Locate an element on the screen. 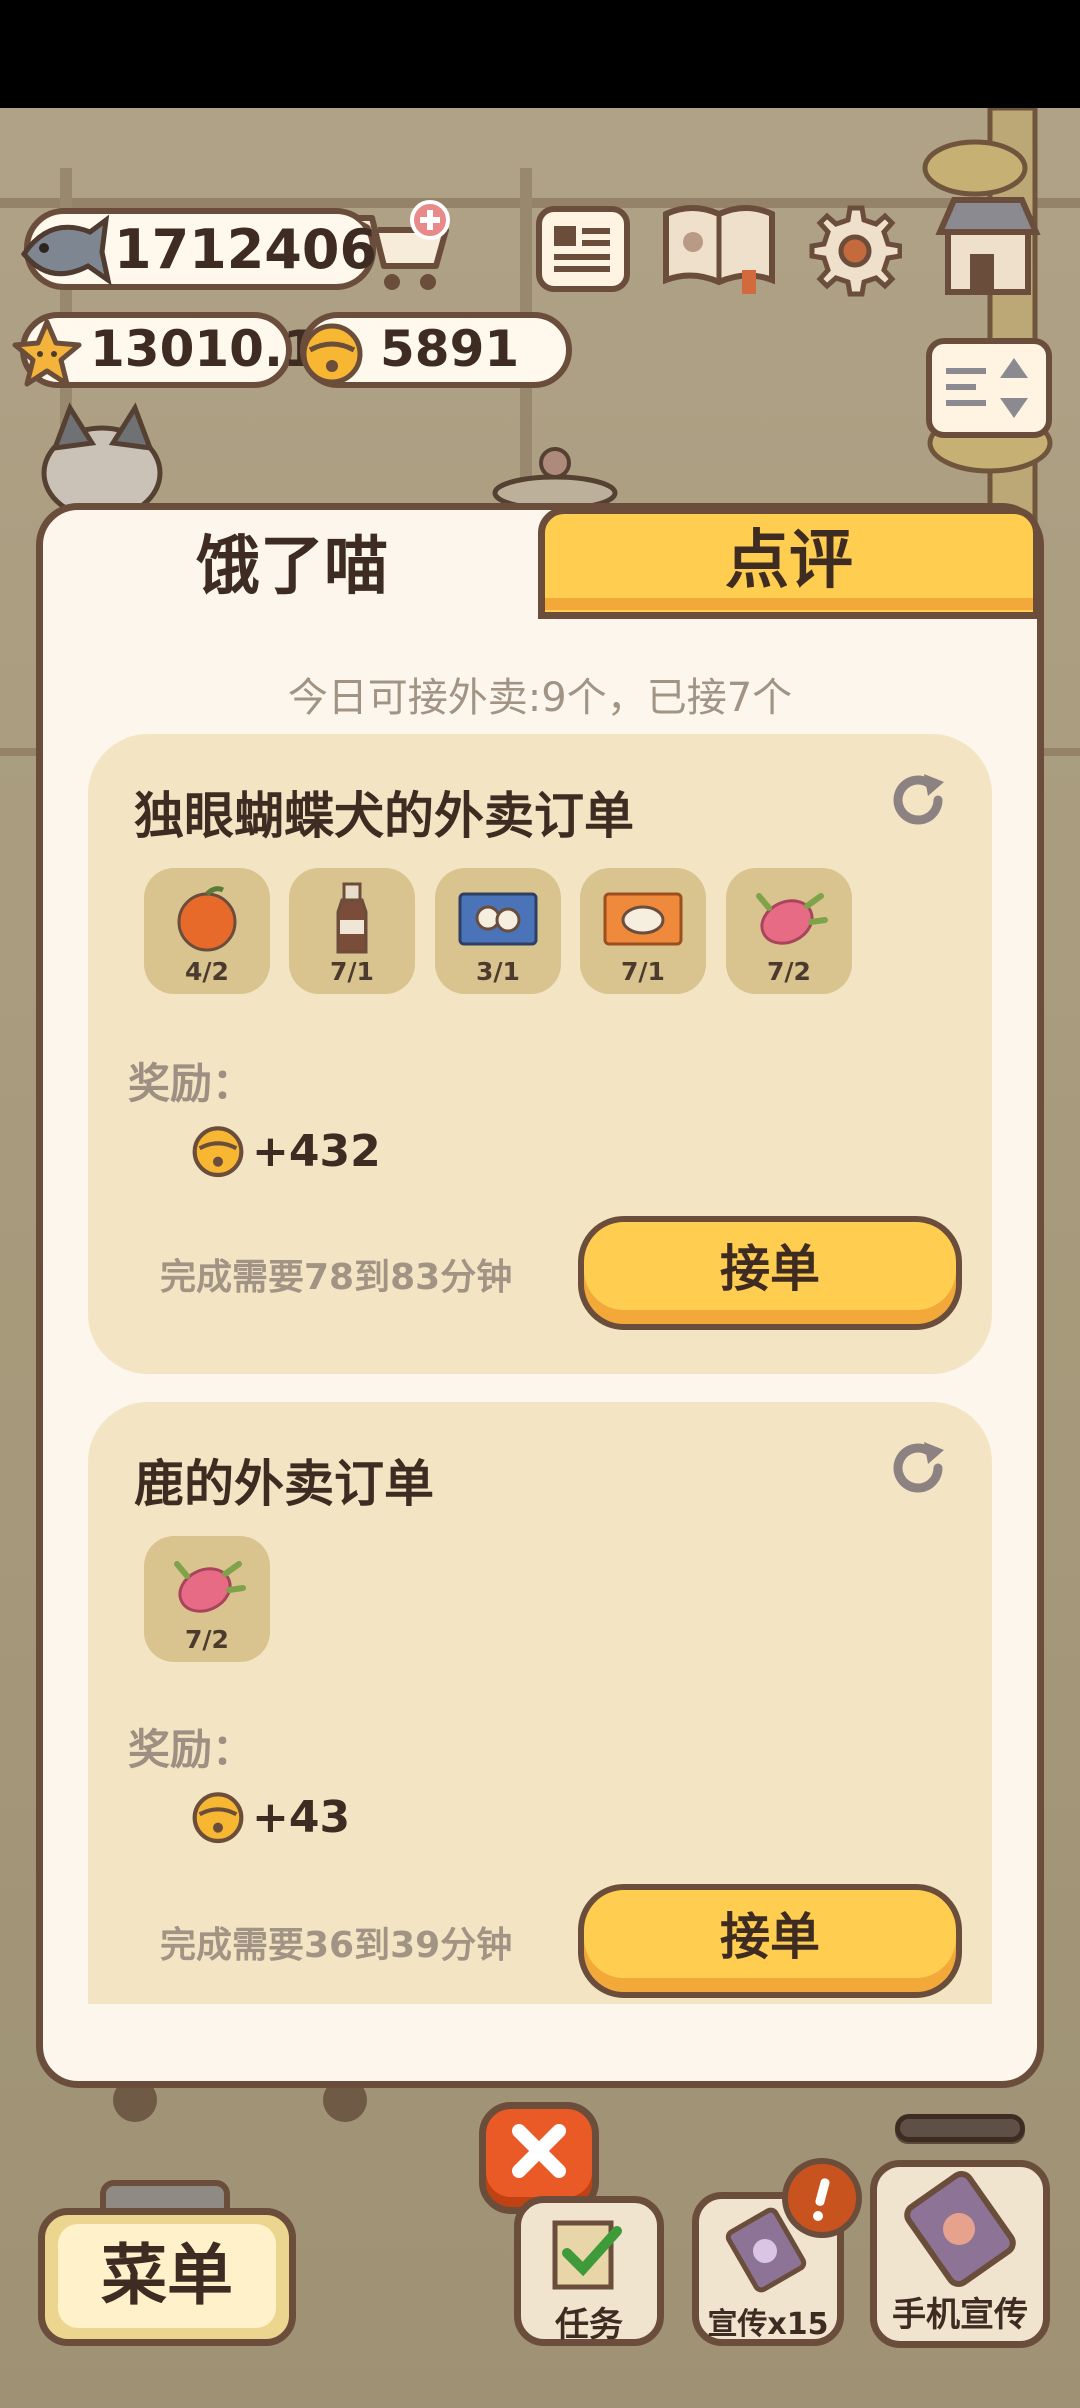  exclamation-icon is located at coordinates (821, 2199).